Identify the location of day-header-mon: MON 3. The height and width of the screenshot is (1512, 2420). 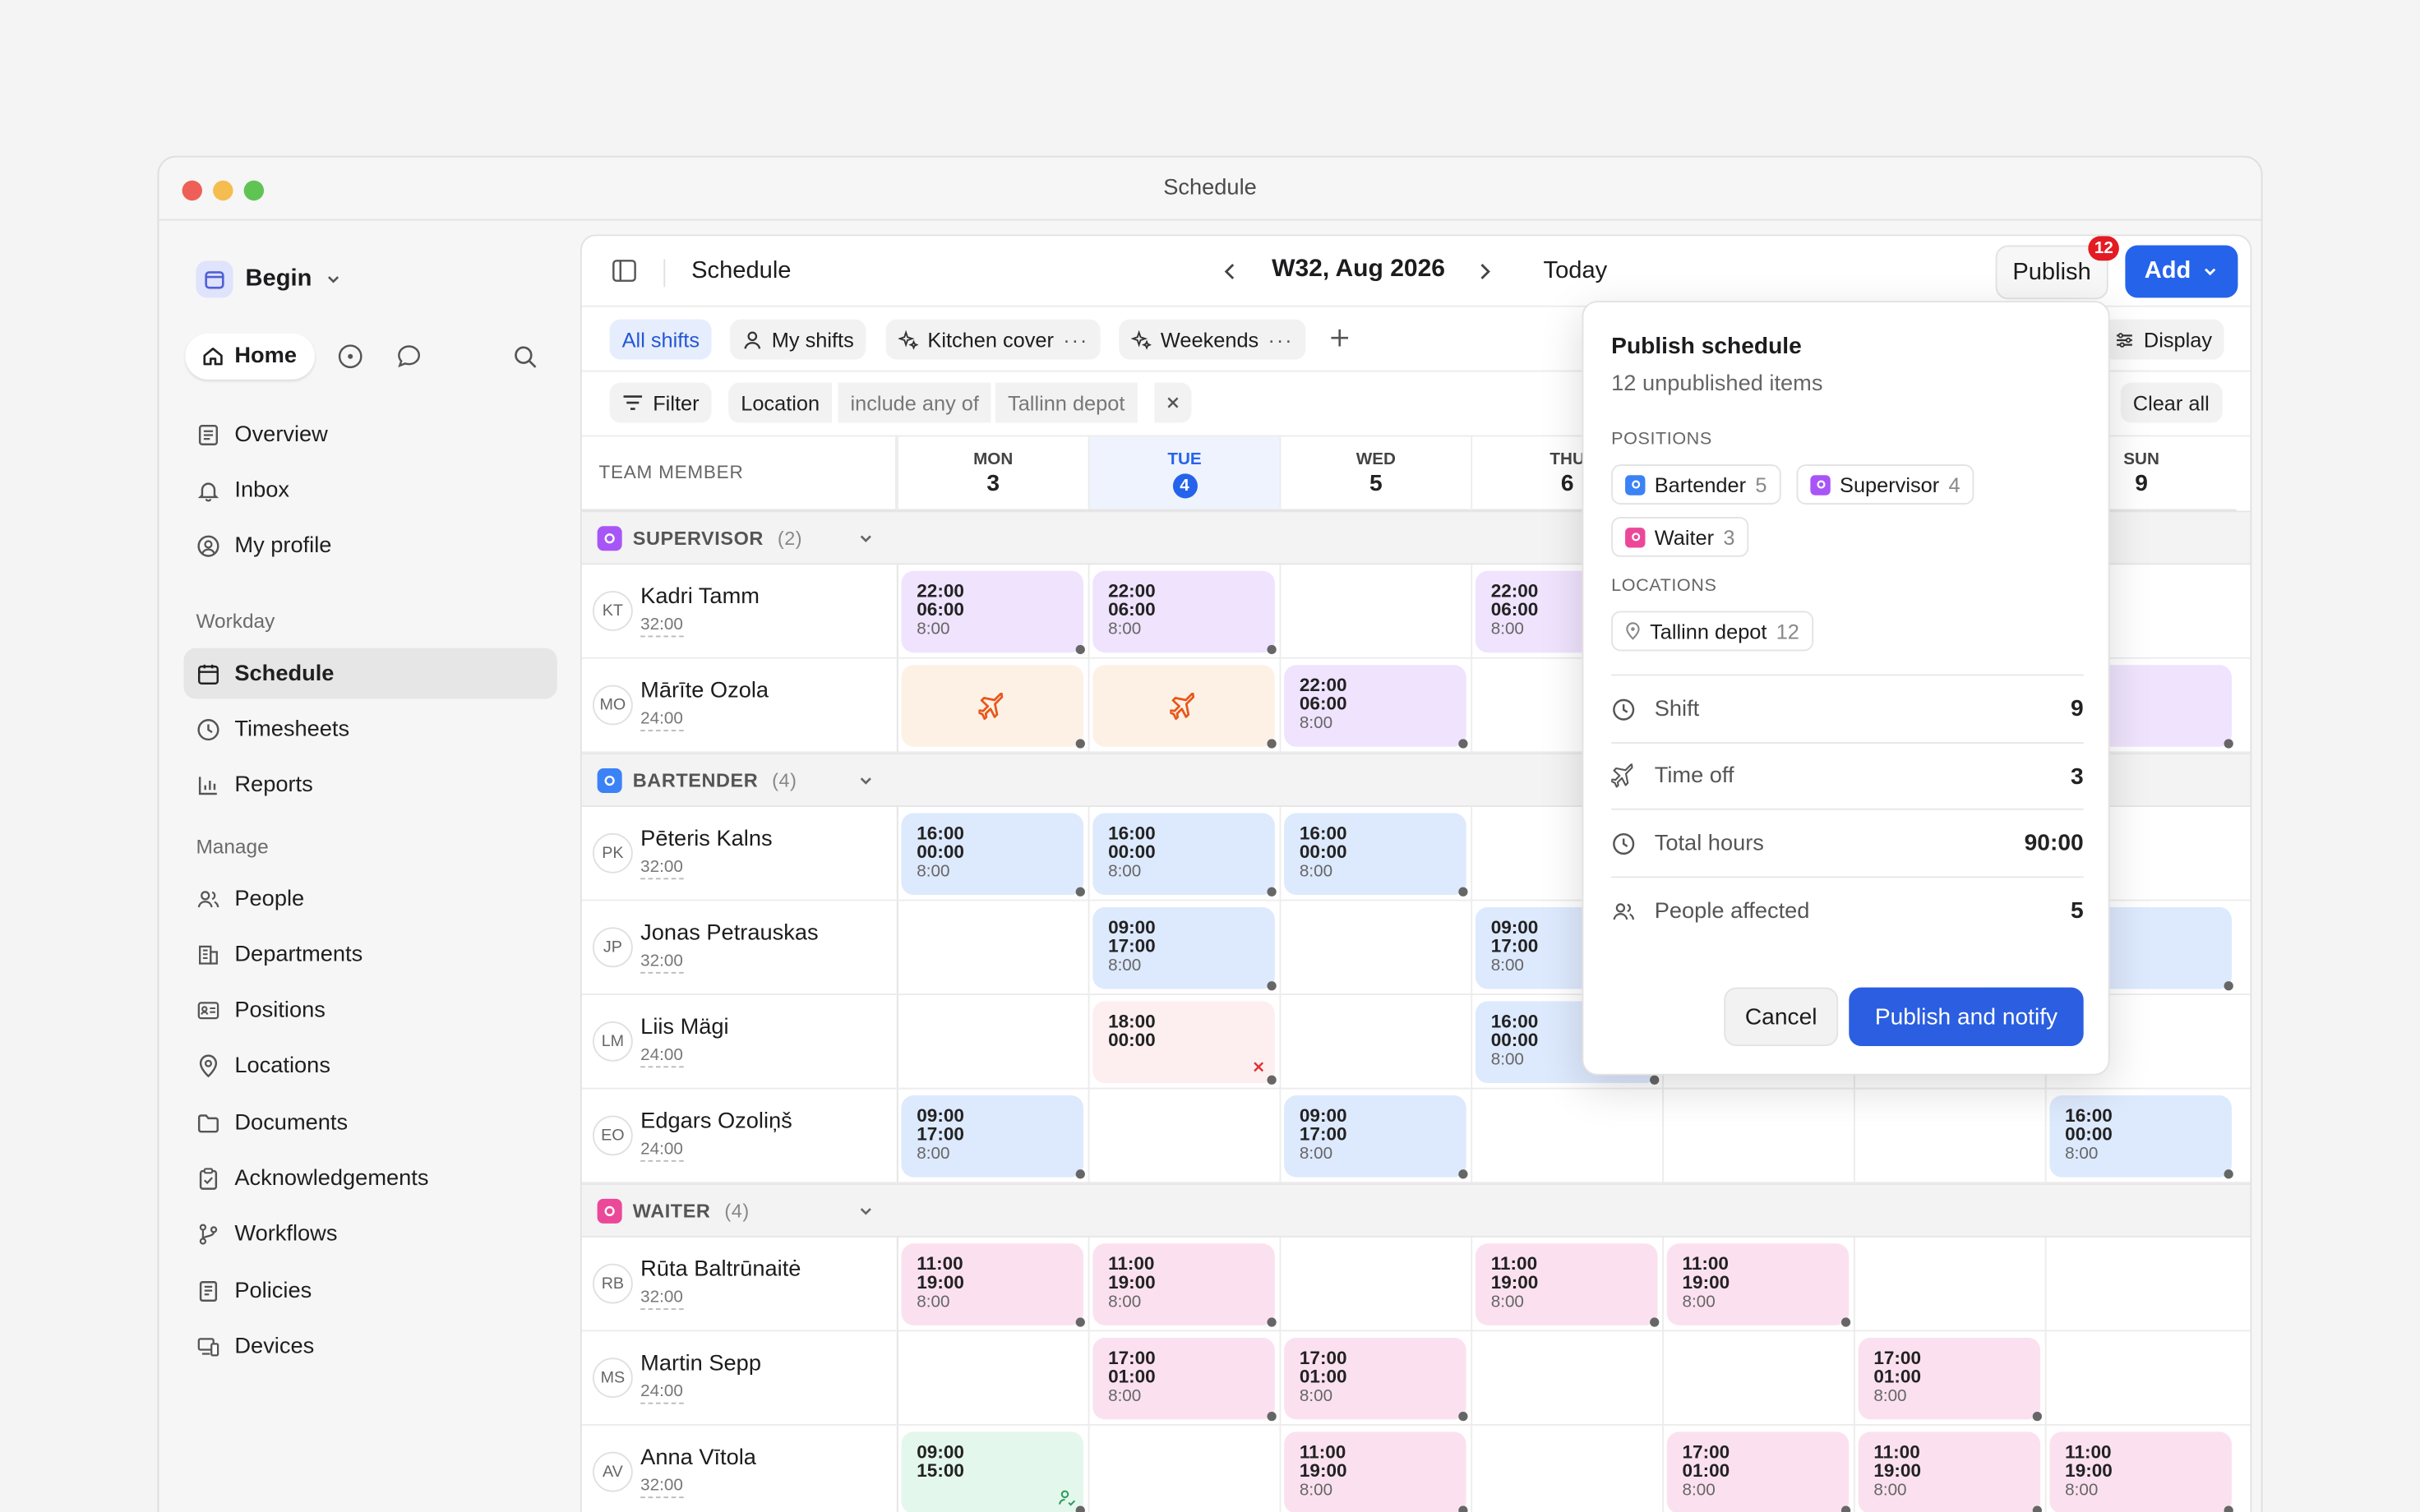
(992, 474).